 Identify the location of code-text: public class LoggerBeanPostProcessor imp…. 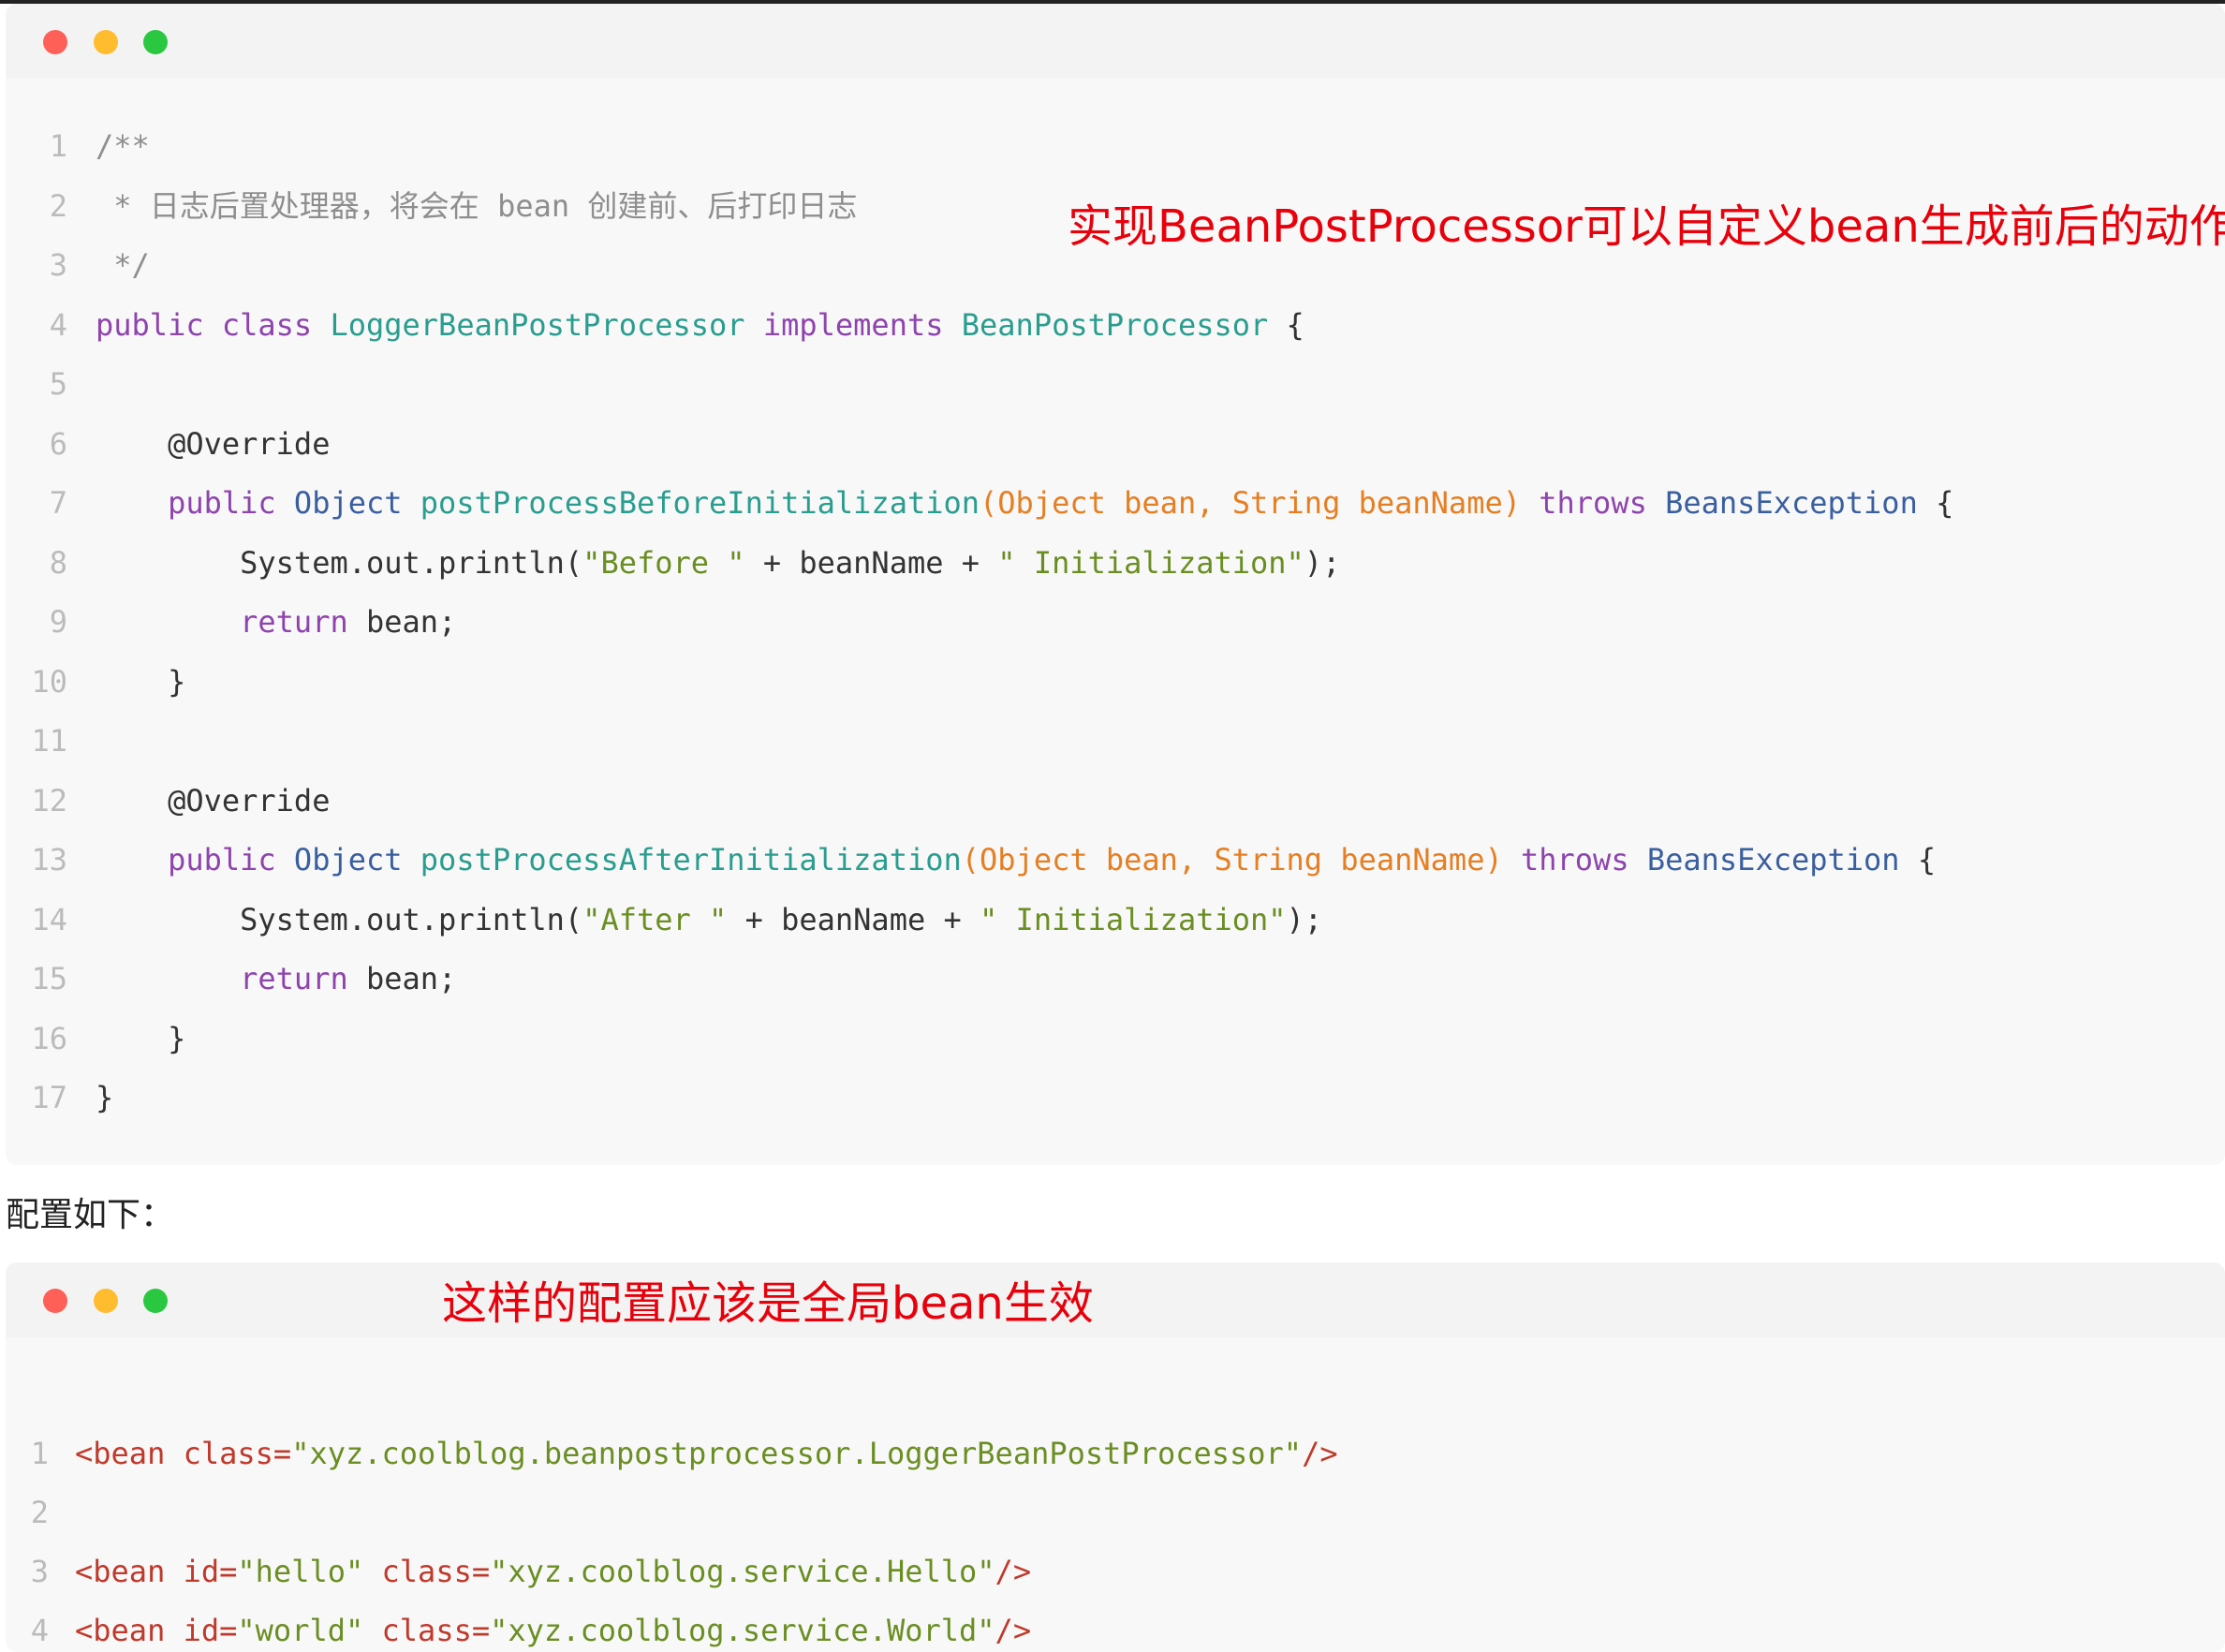
(700, 324).